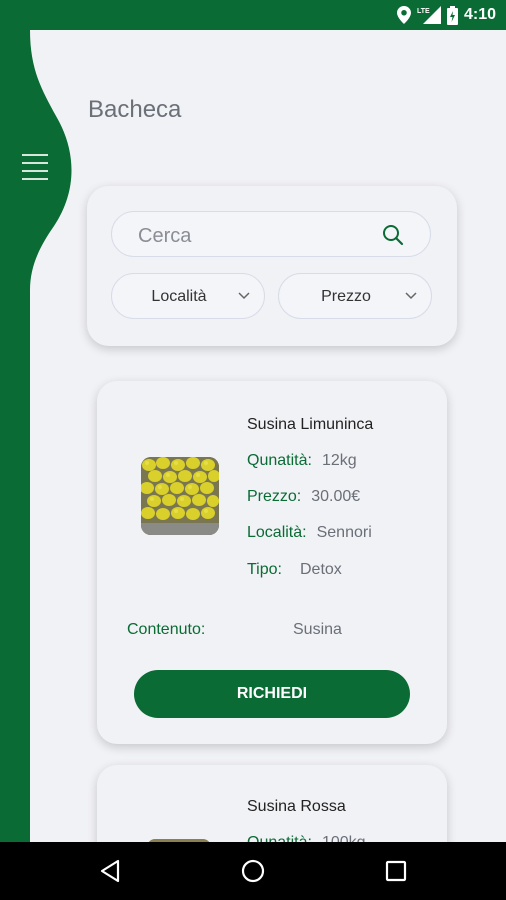  Describe the element at coordinates (296, 806) in the screenshot. I see `product-name: Susina Rossa` at that location.